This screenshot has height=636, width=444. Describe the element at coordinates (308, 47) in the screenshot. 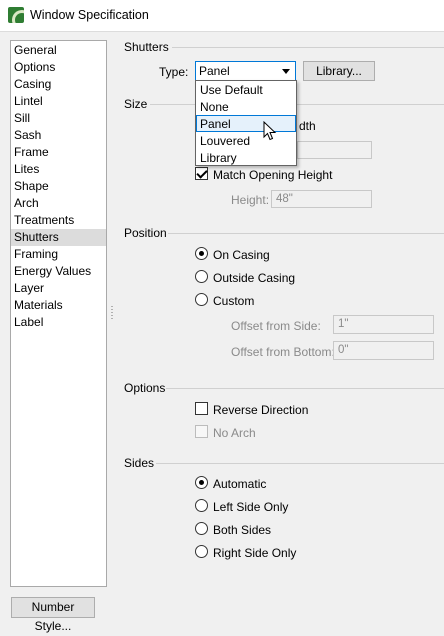

I see `shutters-group-divider` at that location.